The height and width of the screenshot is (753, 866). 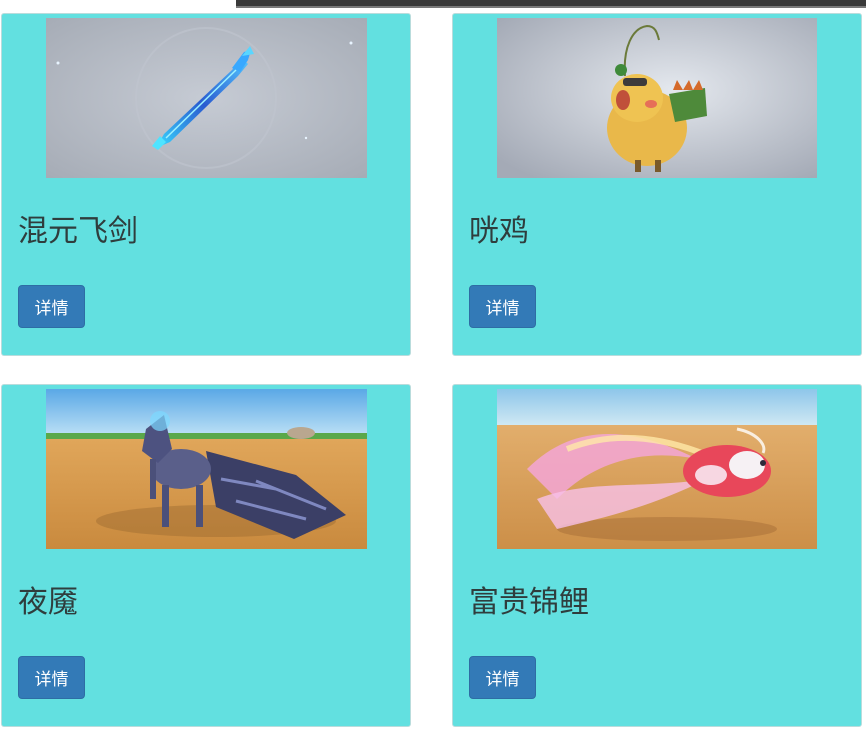 I want to click on card-title: 混元飞剑, so click(x=78, y=231).